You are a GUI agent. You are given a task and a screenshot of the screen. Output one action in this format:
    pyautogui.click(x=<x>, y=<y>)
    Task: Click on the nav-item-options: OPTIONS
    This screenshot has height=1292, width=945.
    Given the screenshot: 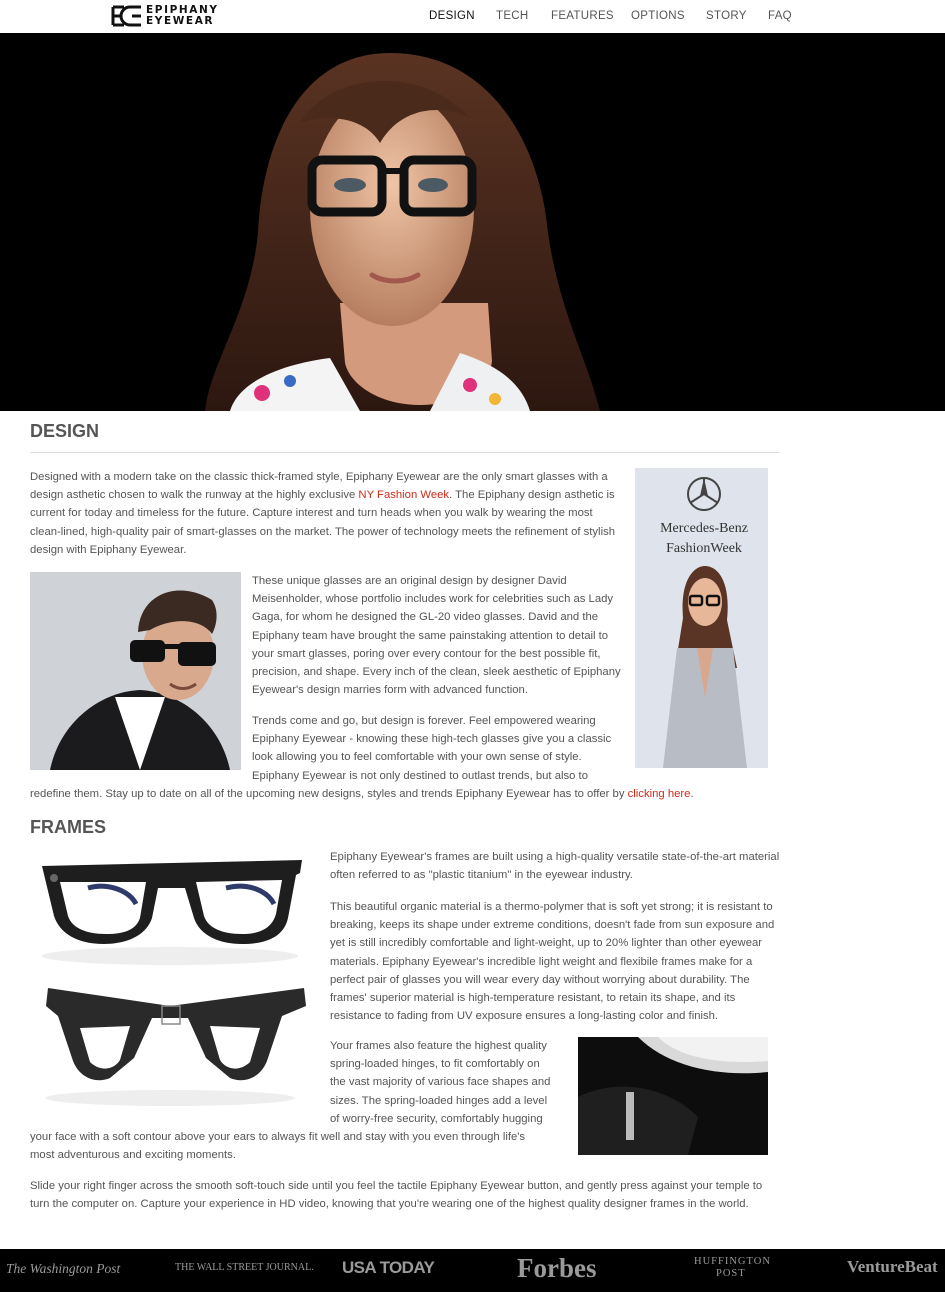 What is the action you would take?
    pyautogui.click(x=658, y=16)
    